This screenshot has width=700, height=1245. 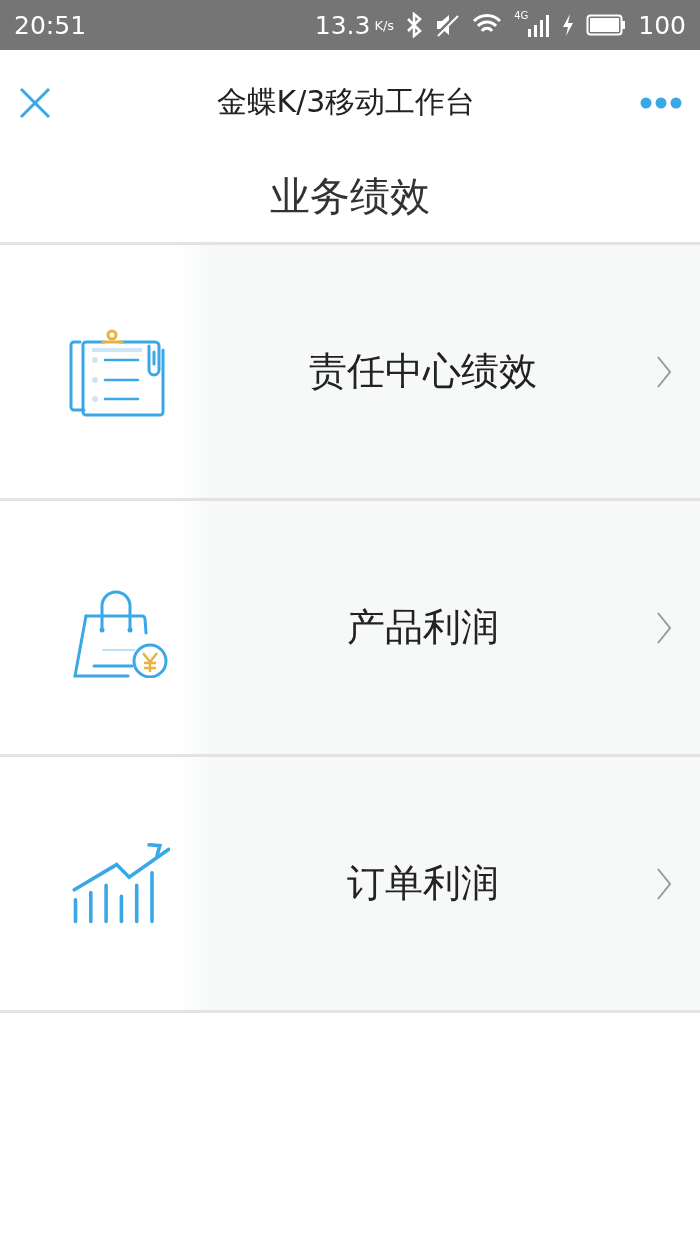 I want to click on charging-icon, so click(x=568, y=25).